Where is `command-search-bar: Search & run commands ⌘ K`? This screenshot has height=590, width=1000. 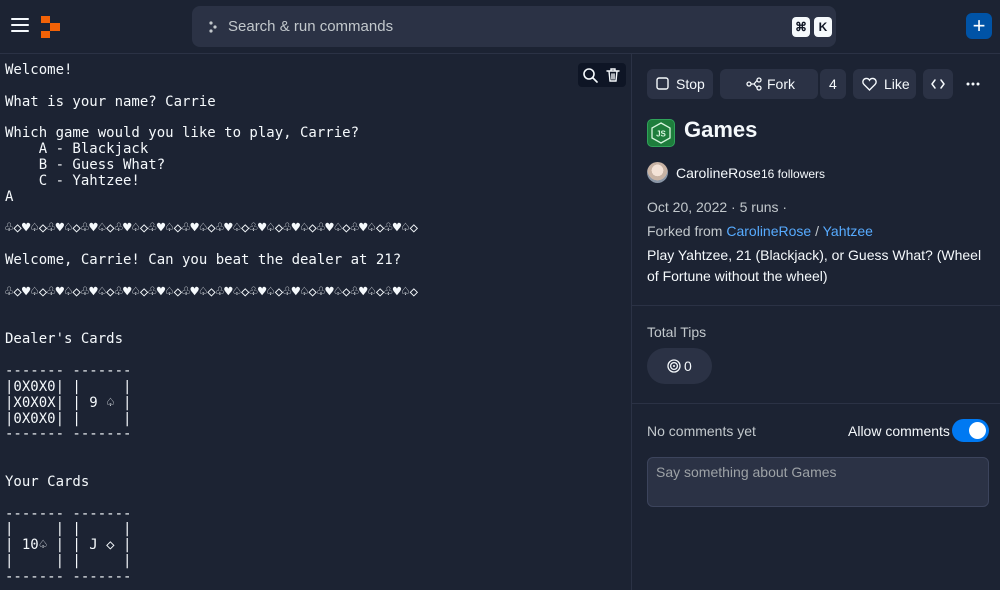
command-search-bar: Search & run commands ⌘ K is located at coordinates (514, 26).